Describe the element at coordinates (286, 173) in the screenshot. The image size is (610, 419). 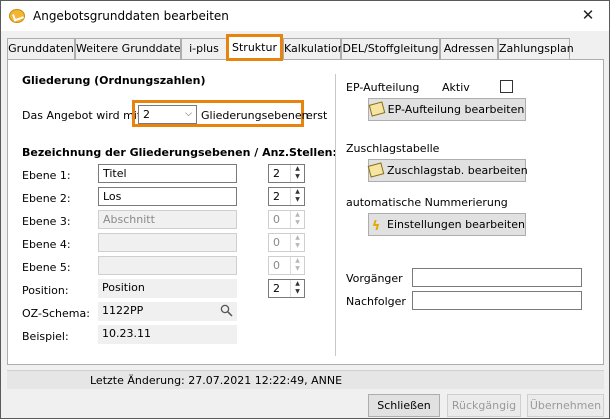
I see `ebene-1-stellen: 2 ▲ ▼` at that location.